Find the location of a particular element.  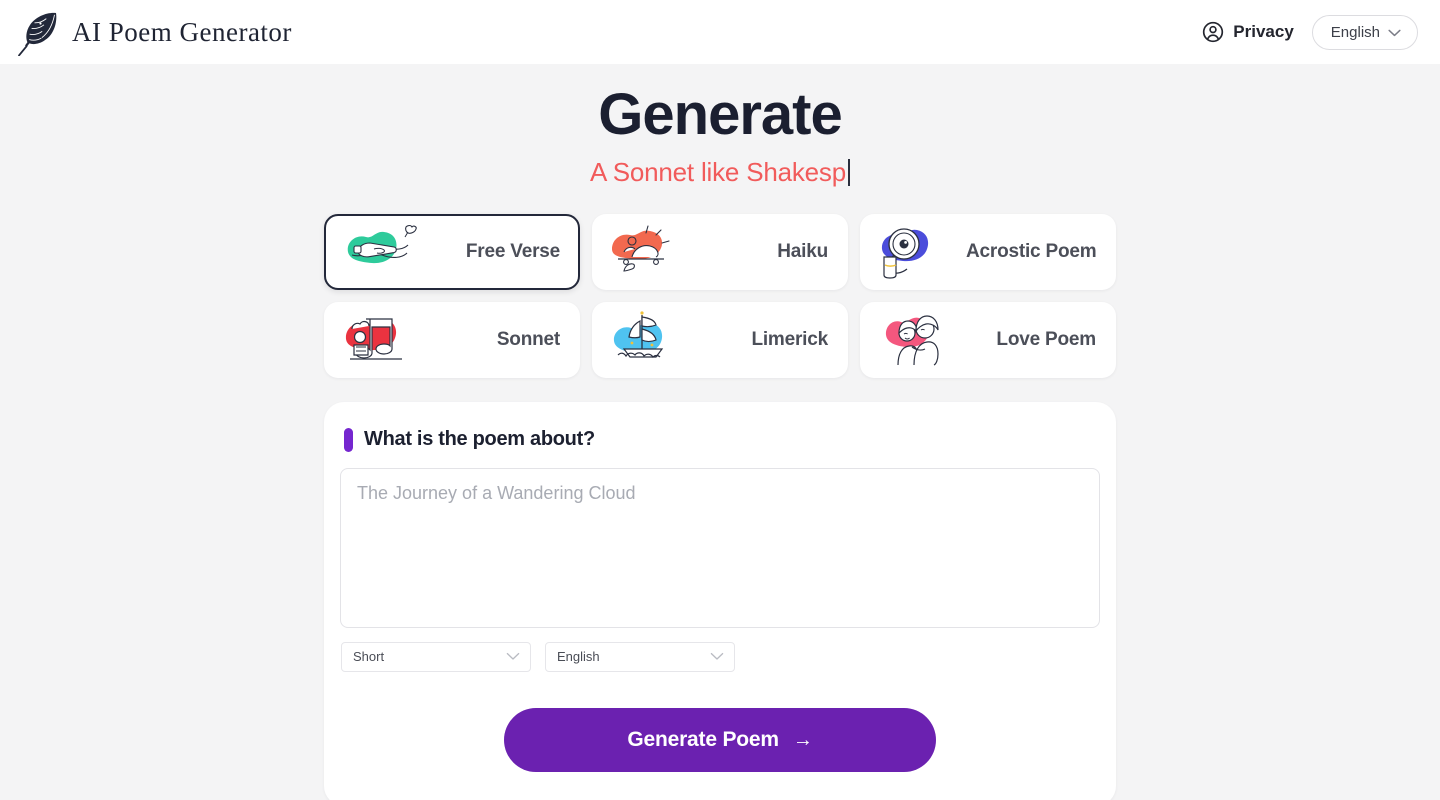

brand-logo: AI Poem Generator is located at coordinates (155, 32).